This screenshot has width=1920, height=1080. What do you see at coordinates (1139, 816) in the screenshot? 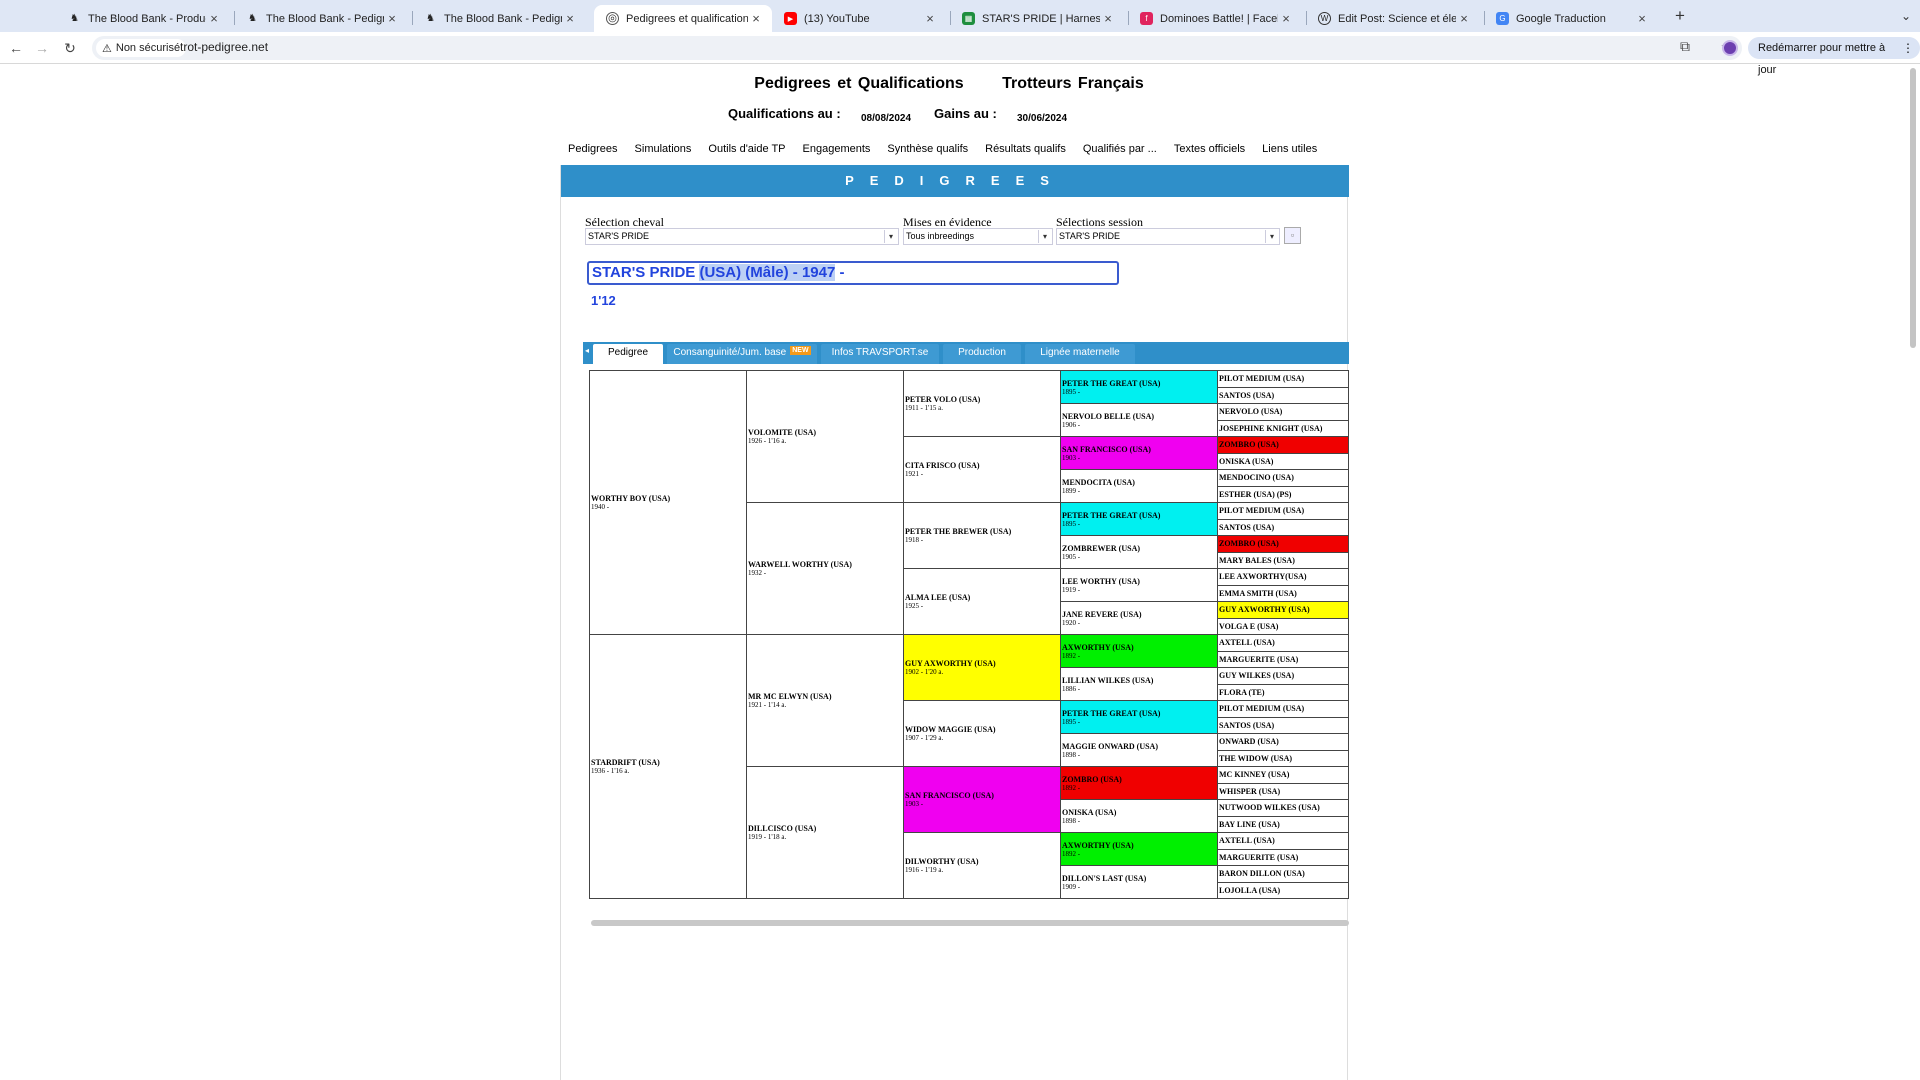
I see `pedigree-cell-gen4: ONISKA (USA) 1898 -` at bounding box center [1139, 816].